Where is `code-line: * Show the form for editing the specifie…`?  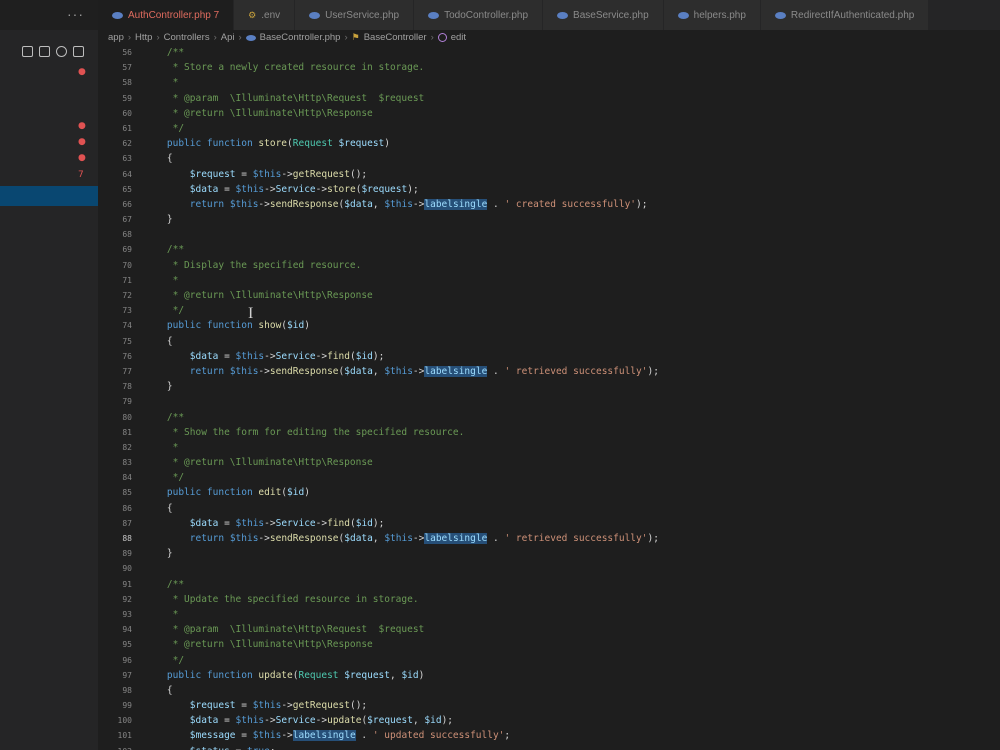 code-line: * Show the form for editing the specifie… is located at coordinates (572, 432).